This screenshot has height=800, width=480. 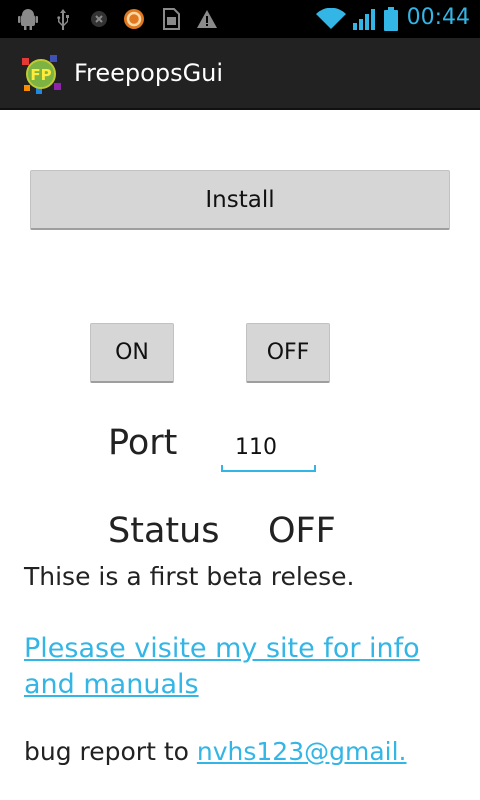 I want to click on on-button: ON, so click(x=132, y=353).